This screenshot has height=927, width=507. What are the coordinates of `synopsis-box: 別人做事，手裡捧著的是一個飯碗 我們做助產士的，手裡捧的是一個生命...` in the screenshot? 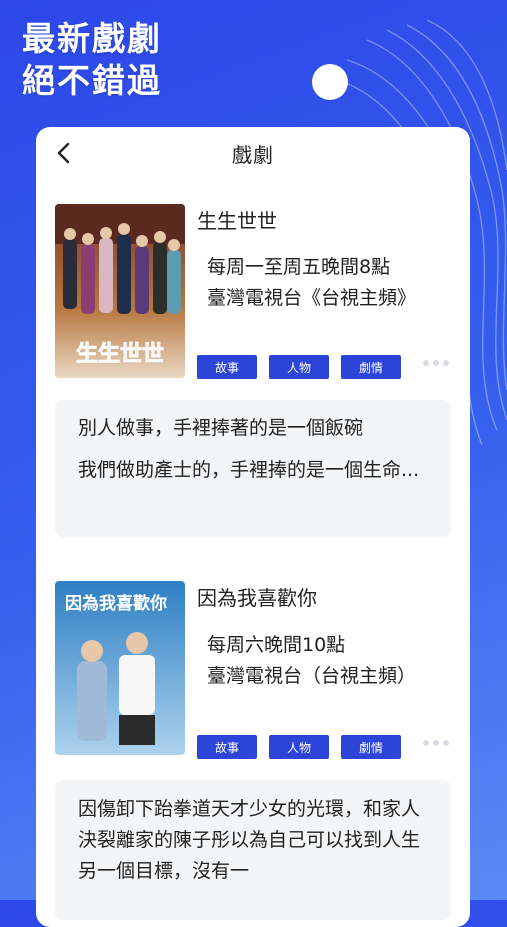 It's located at (253, 468).